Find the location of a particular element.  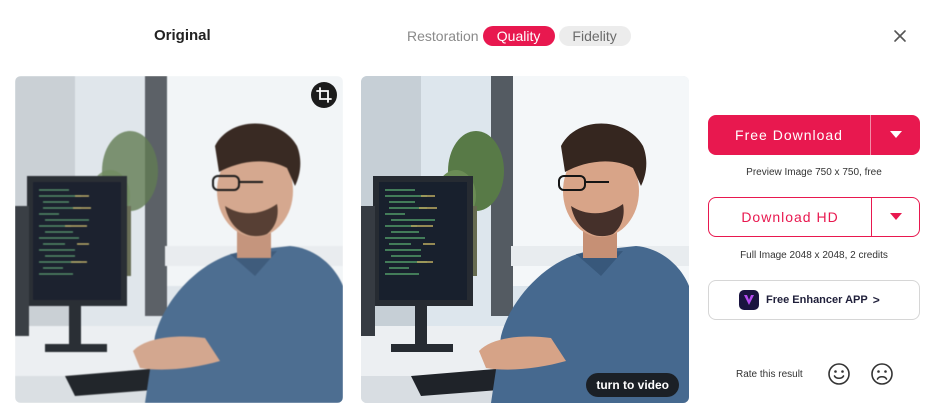

tab-quality: Quality is located at coordinates (518, 36).